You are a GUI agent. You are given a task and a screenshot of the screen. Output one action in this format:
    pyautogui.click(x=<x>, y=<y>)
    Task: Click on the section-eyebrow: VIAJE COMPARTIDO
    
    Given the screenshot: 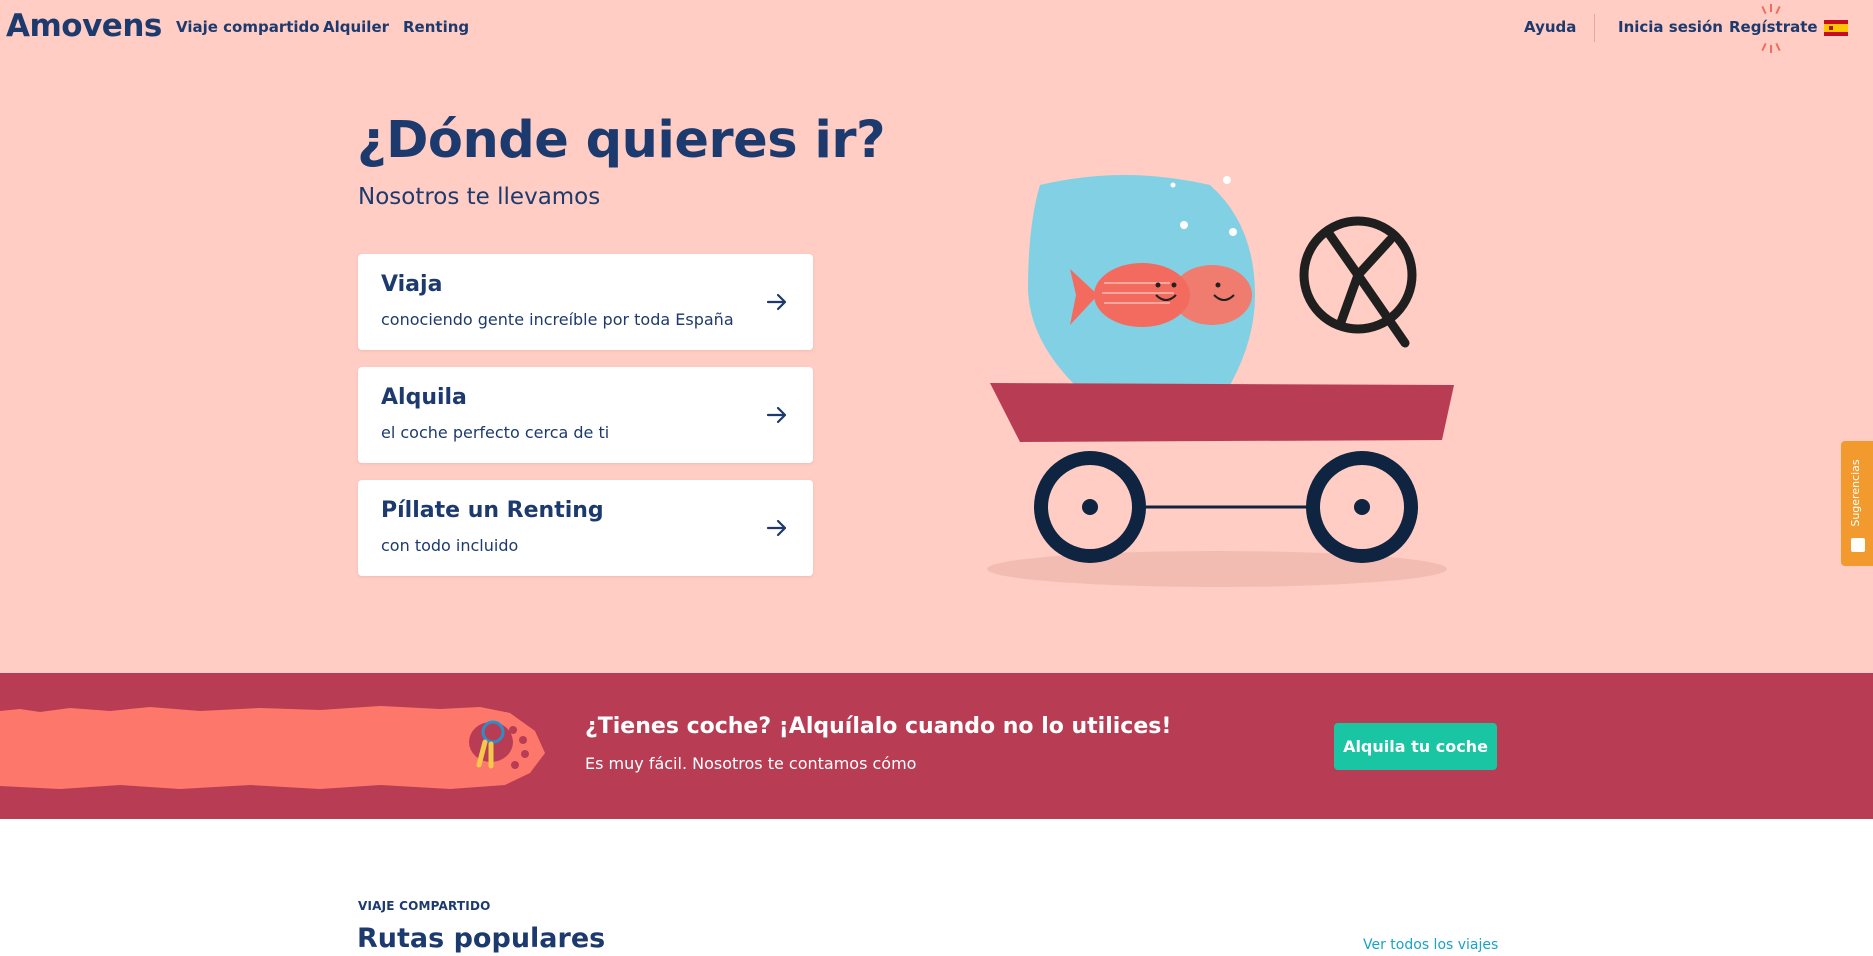 What is the action you would take?
    pyautogui.click(x=424, y=906)
    